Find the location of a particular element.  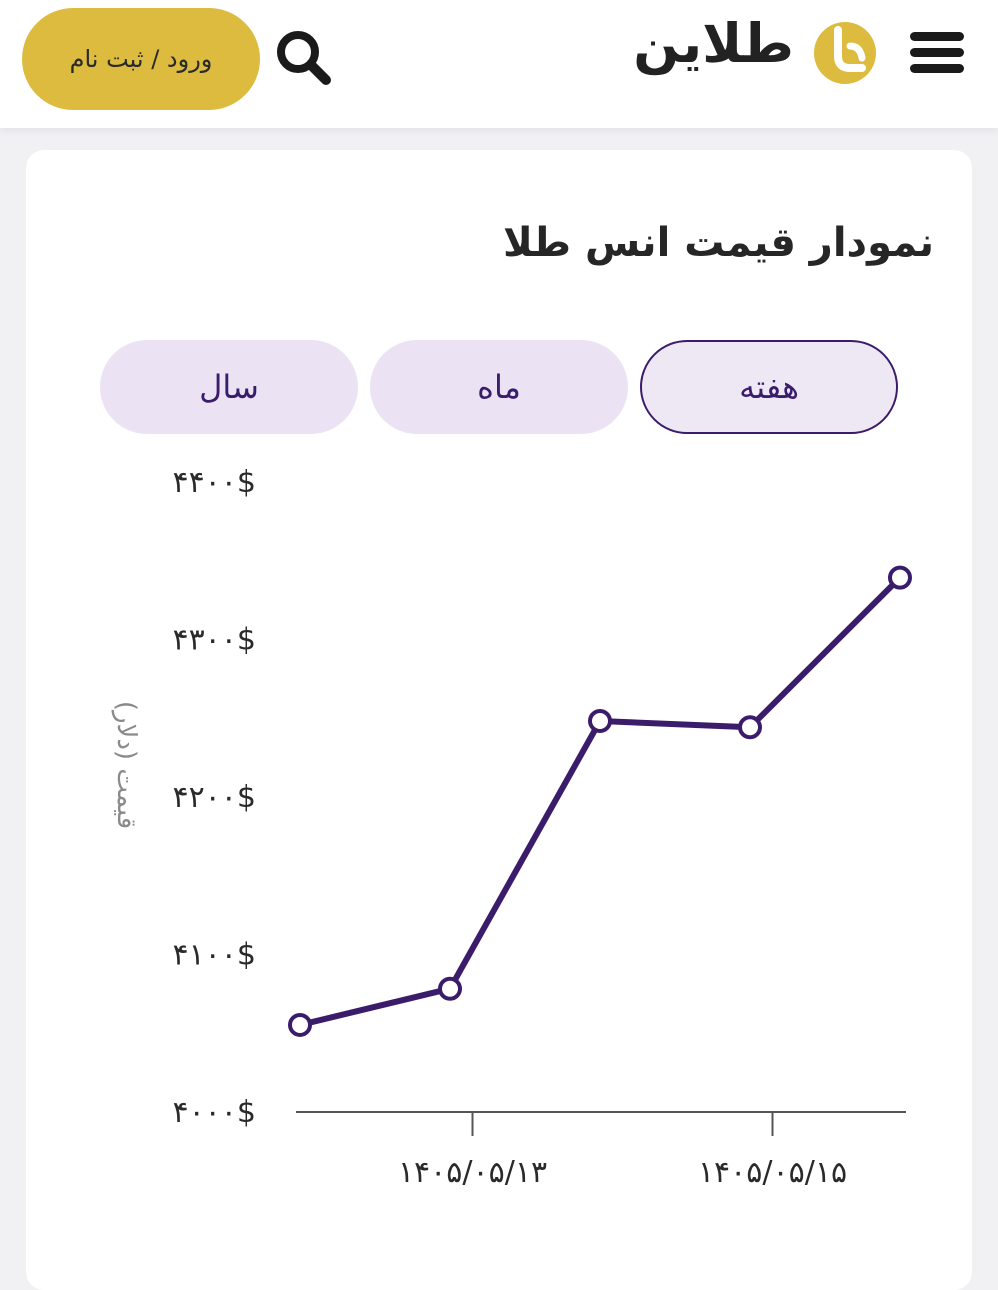

y-tick-label: ۴۲۰۰$ is located at coordinates (214, 797).